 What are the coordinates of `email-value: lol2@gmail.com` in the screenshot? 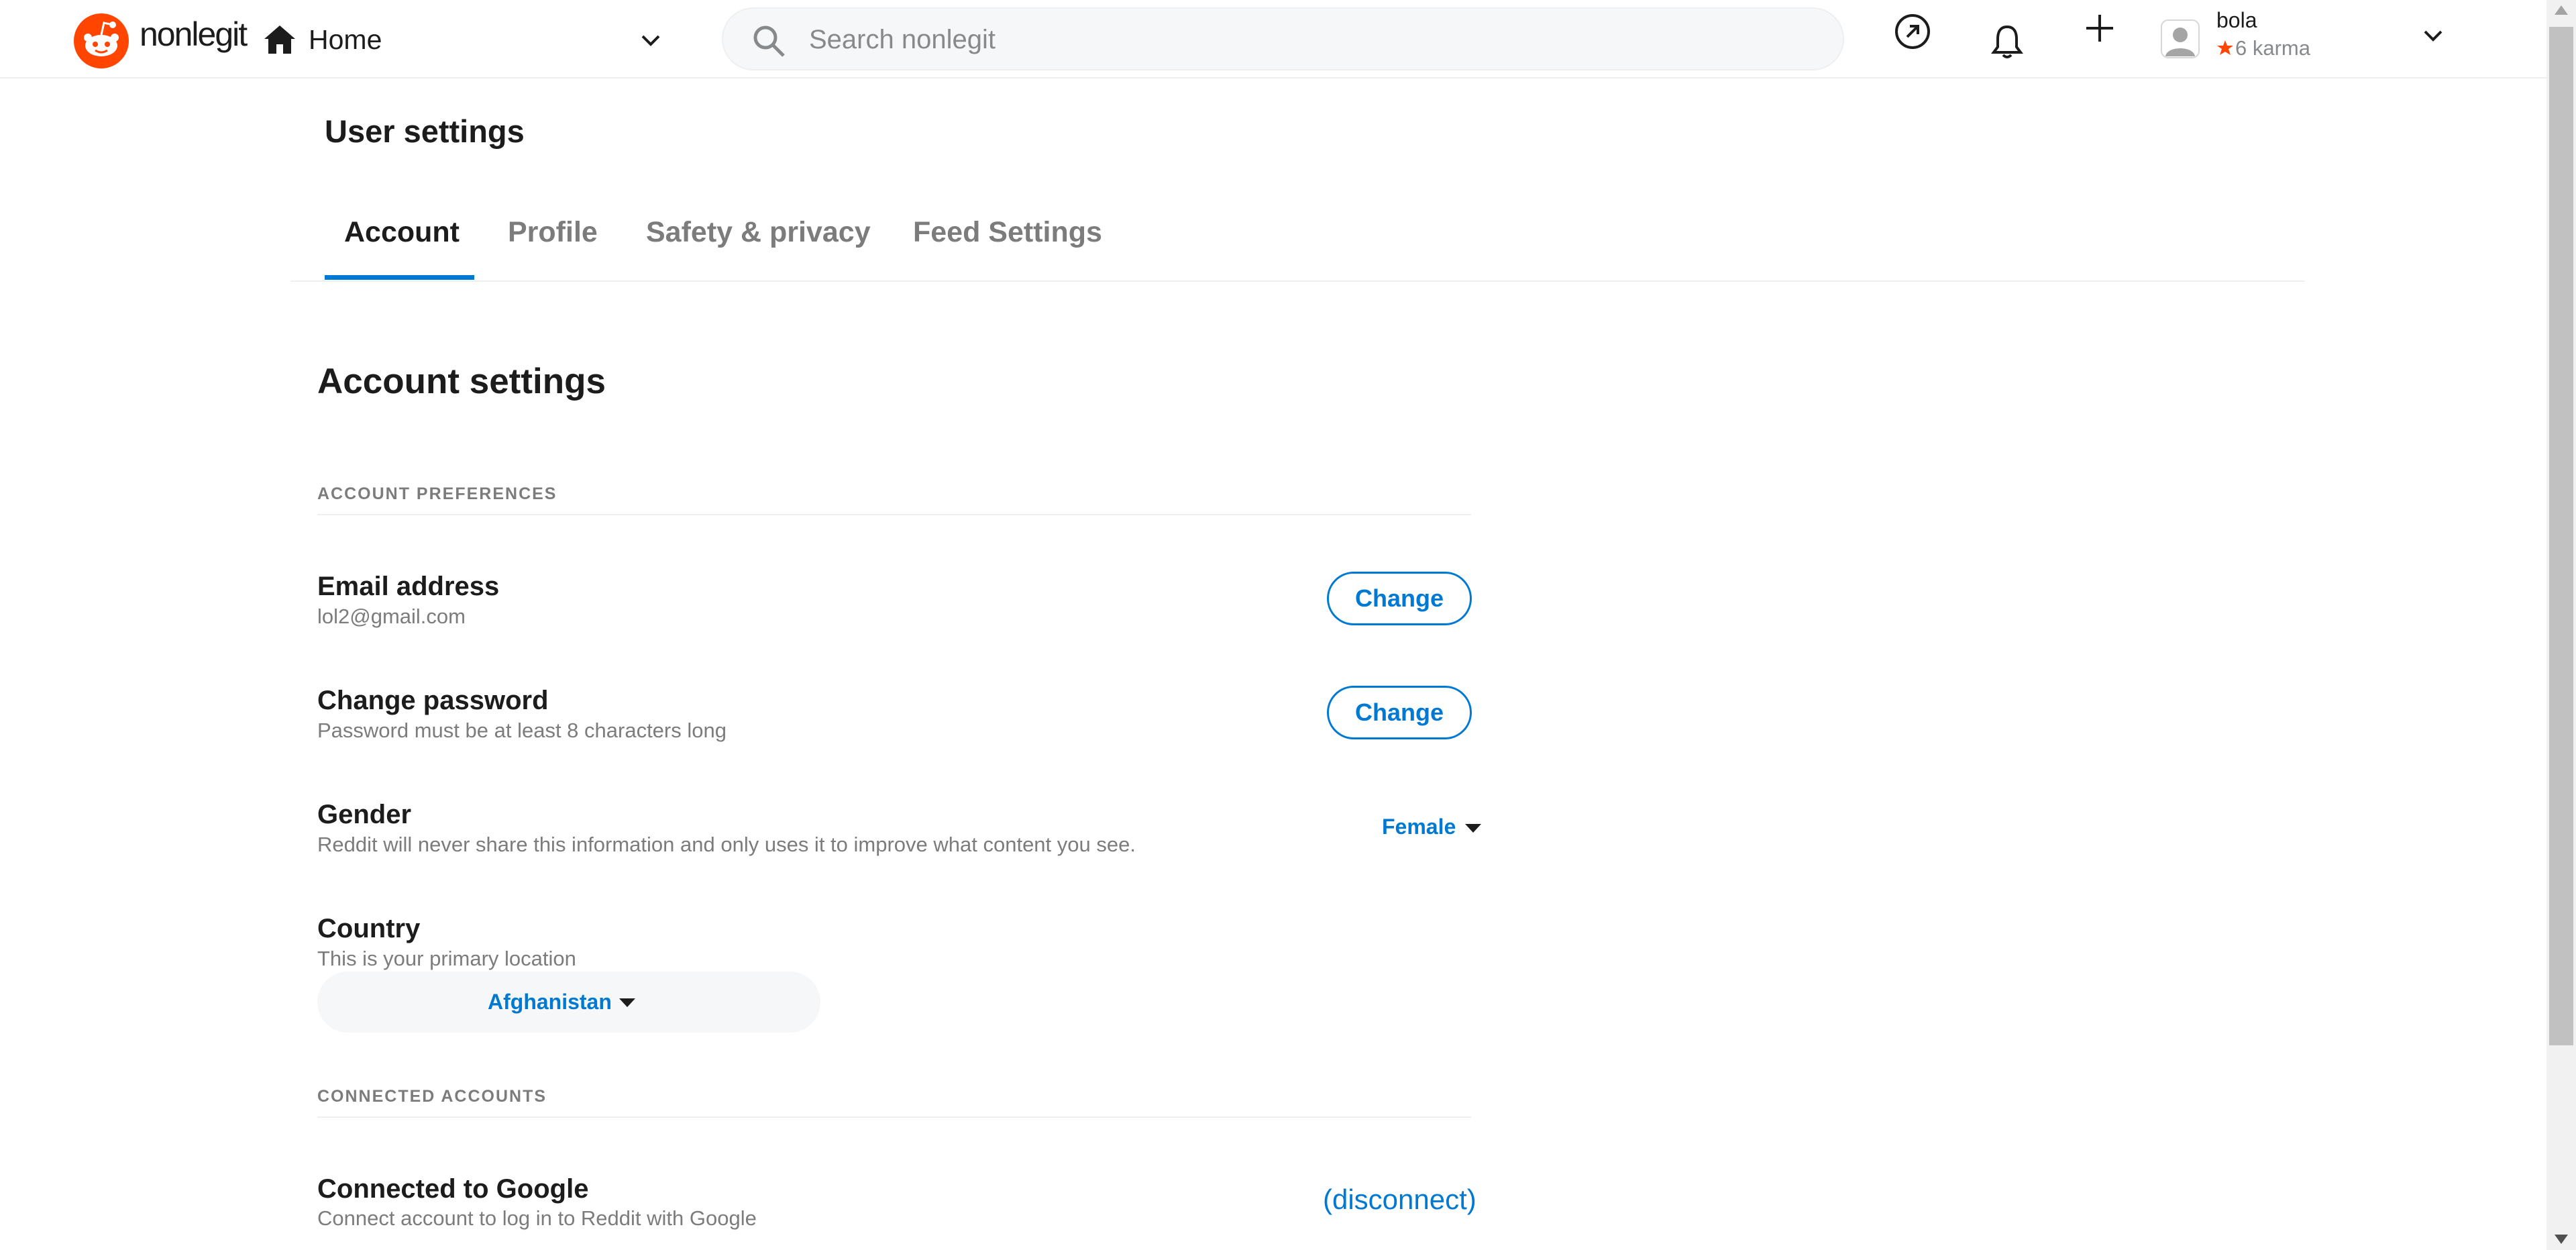 It's located at (391, 616).